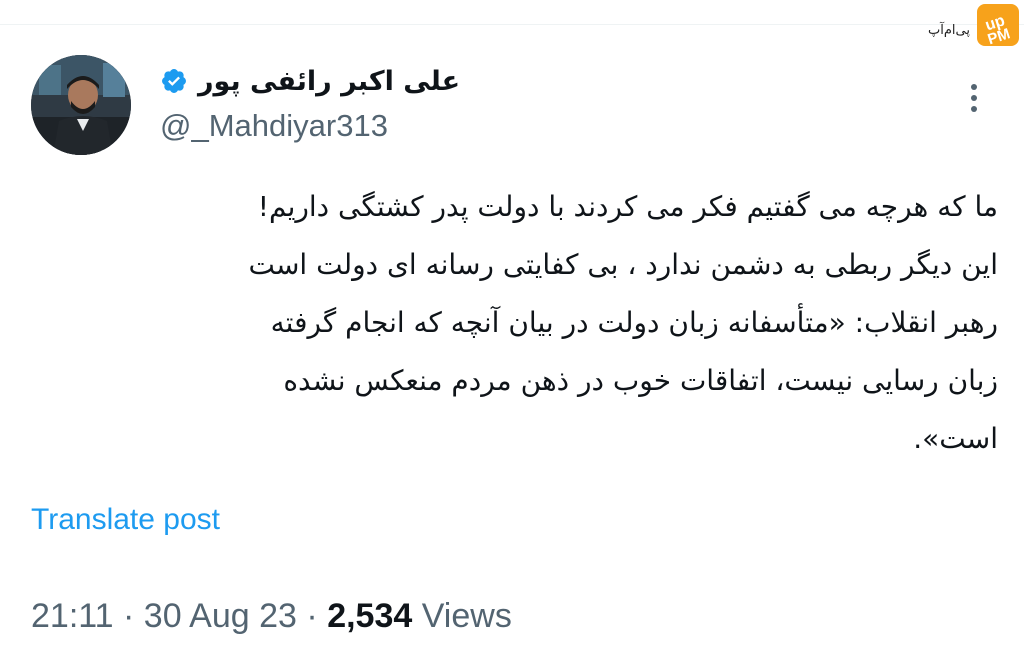 The width and height of the screenshot is (1024, 669). I want to click on profile-photo, so click(81, 105).